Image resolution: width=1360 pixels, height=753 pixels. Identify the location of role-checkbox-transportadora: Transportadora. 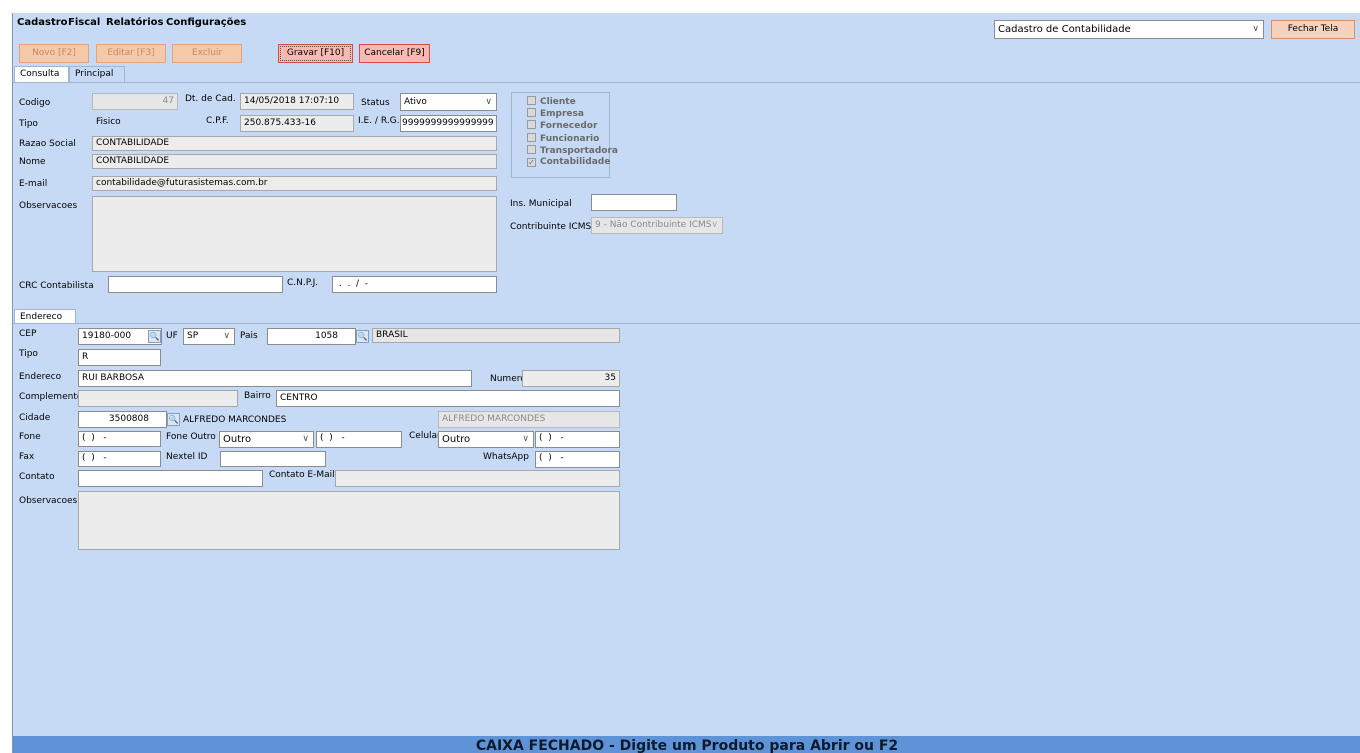
(573, 150).